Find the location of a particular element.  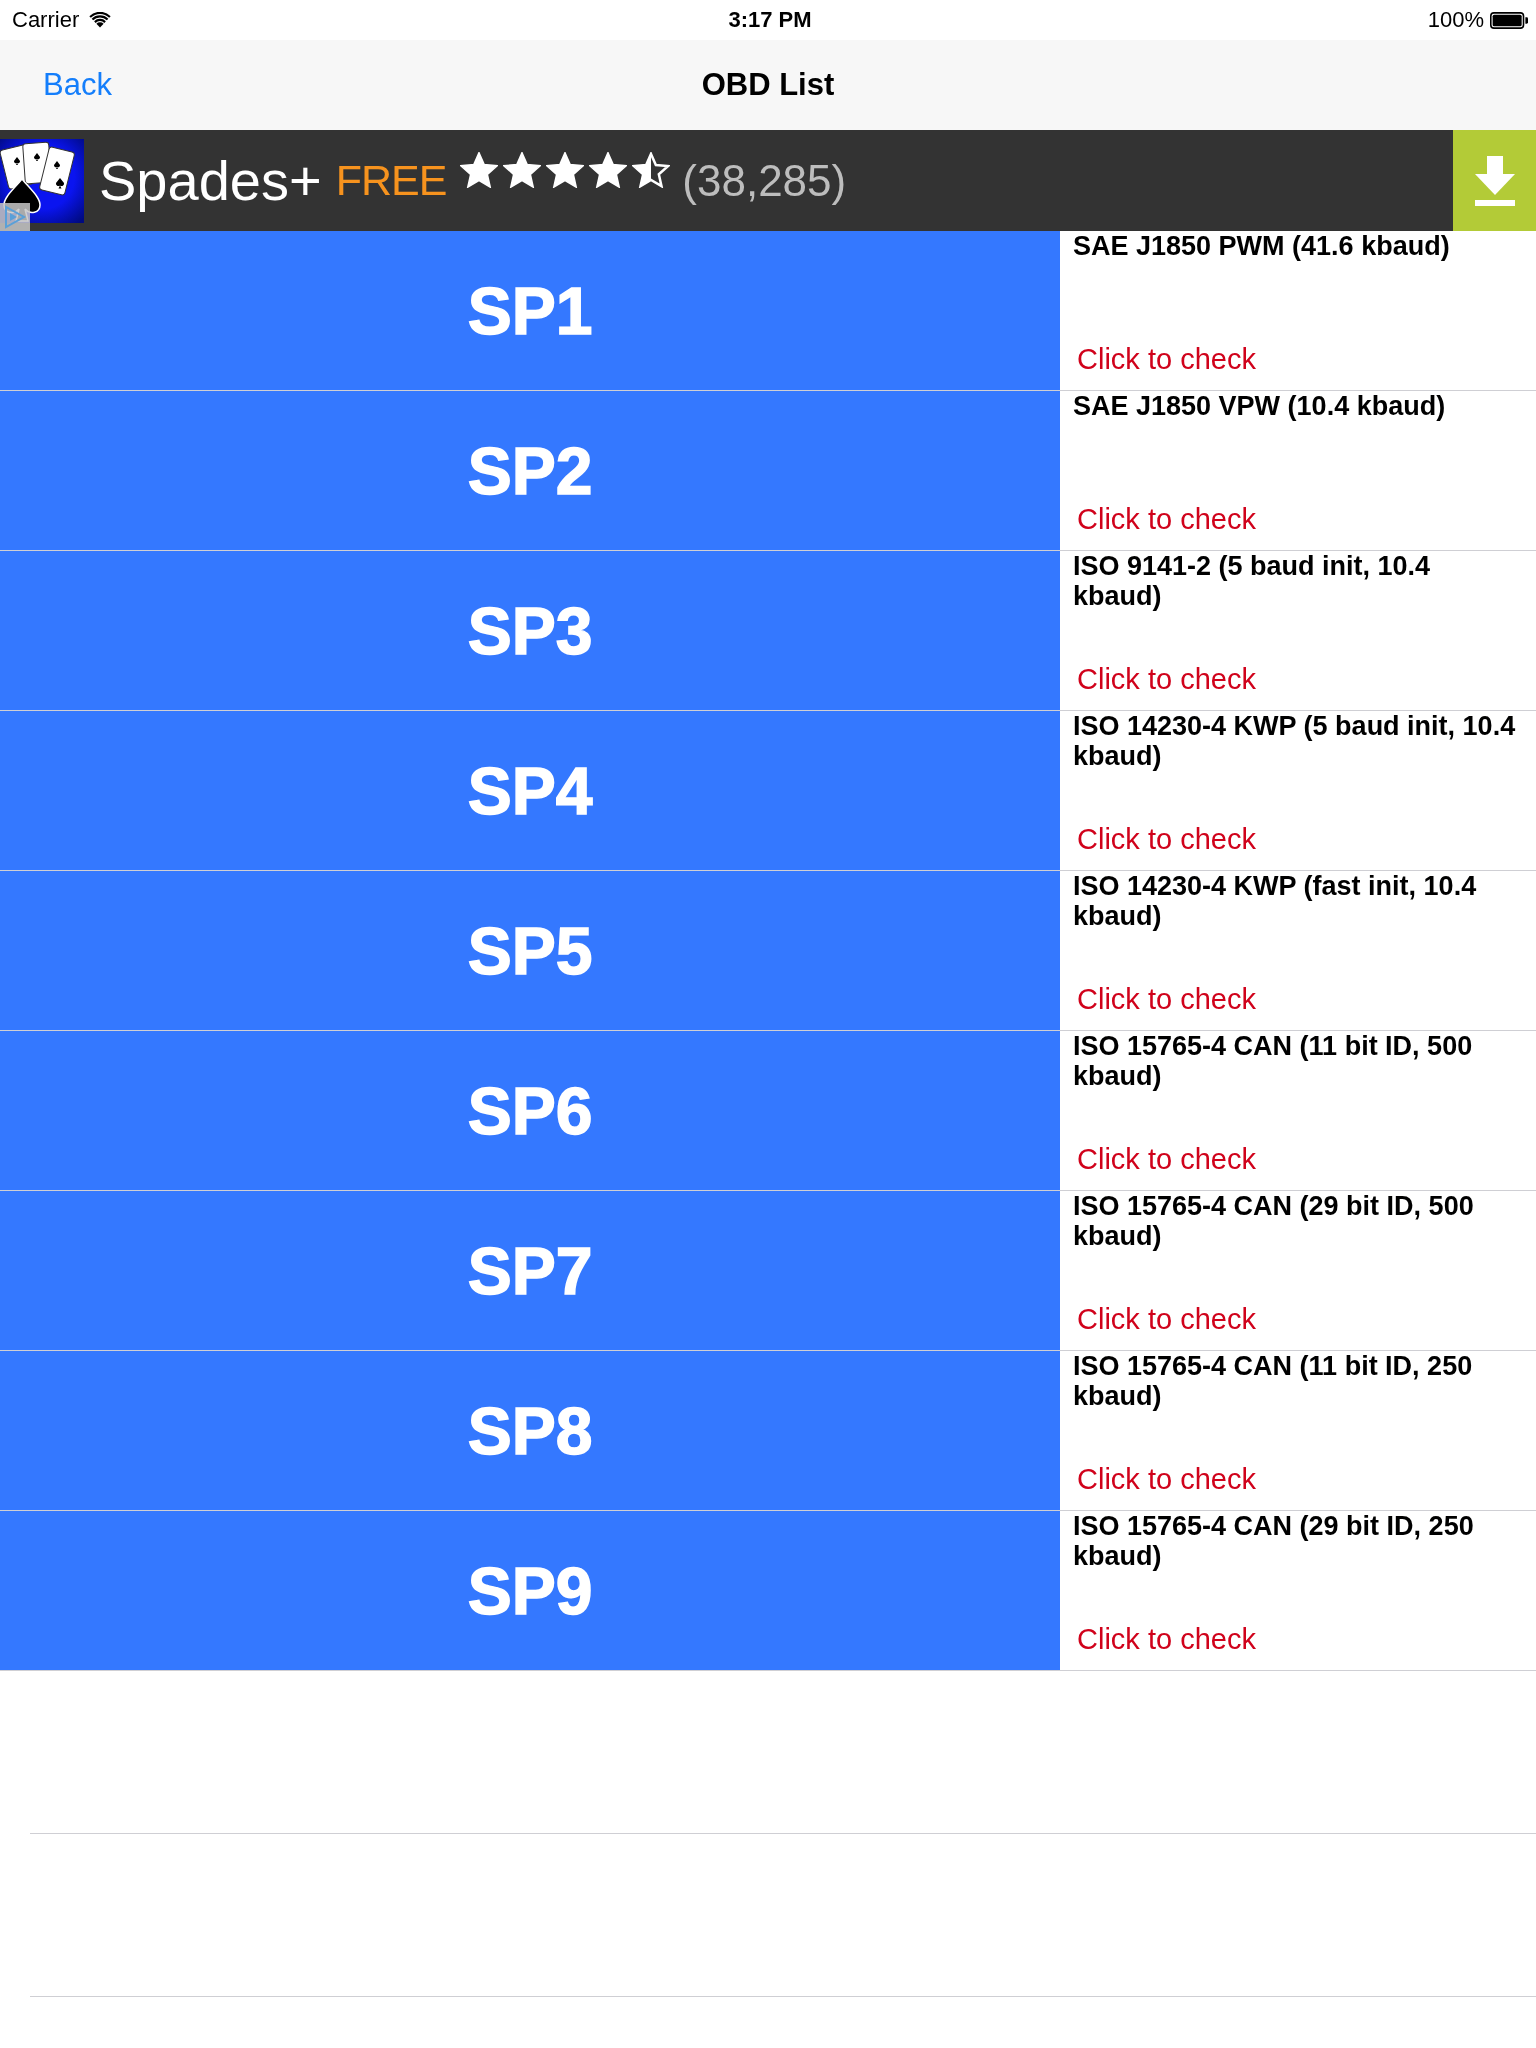

protocol-name: SAE J1850 VPW (10.4 kbaud) is located at coordinates (1259, 406).